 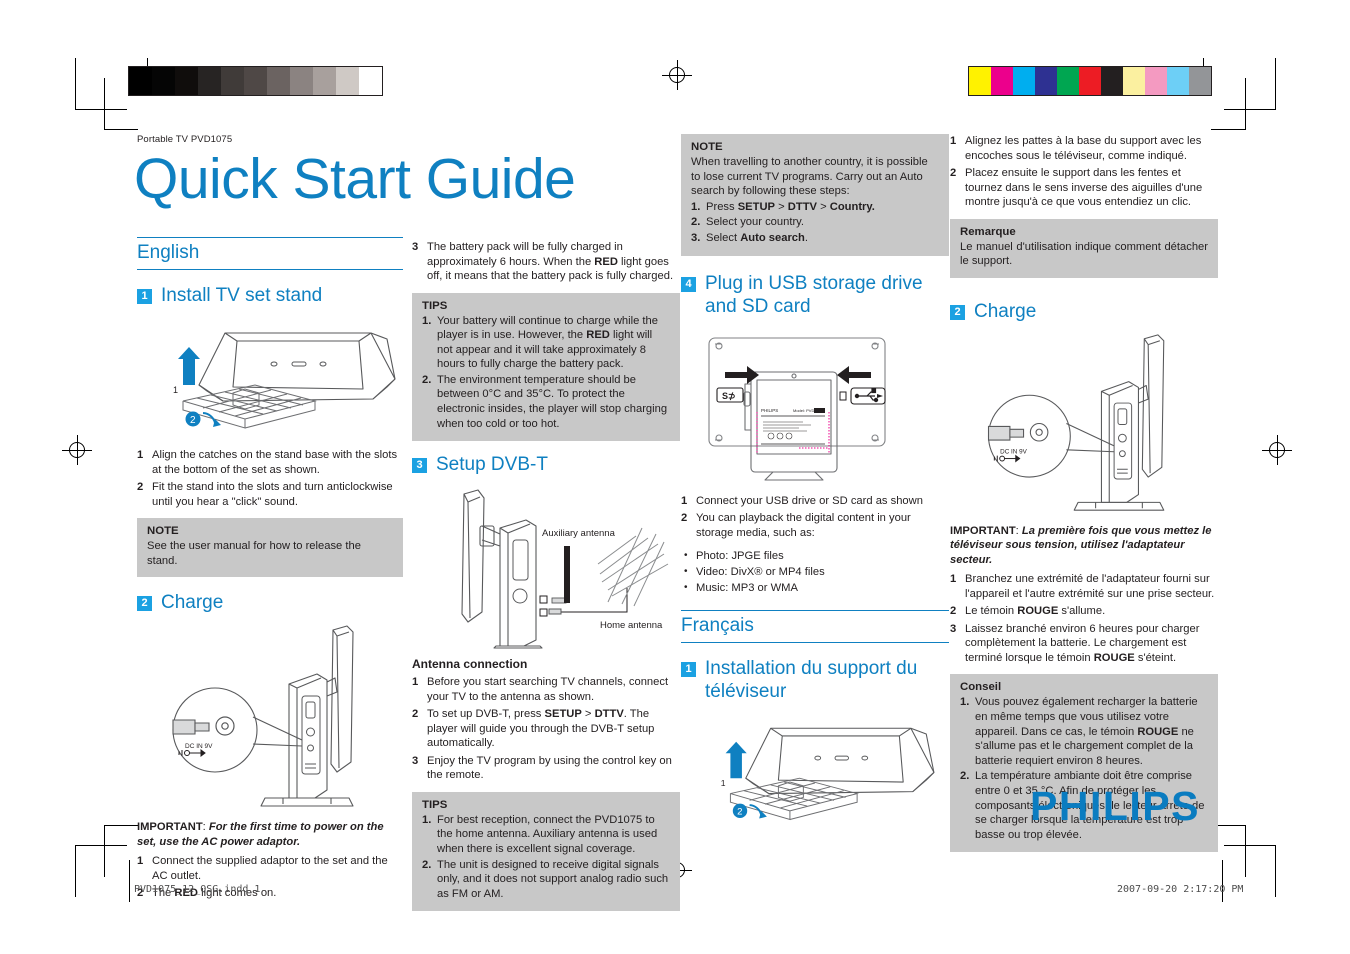 I want to click on section-title: Plug in USB storage drive and SD card, so click(x=814, y=294).